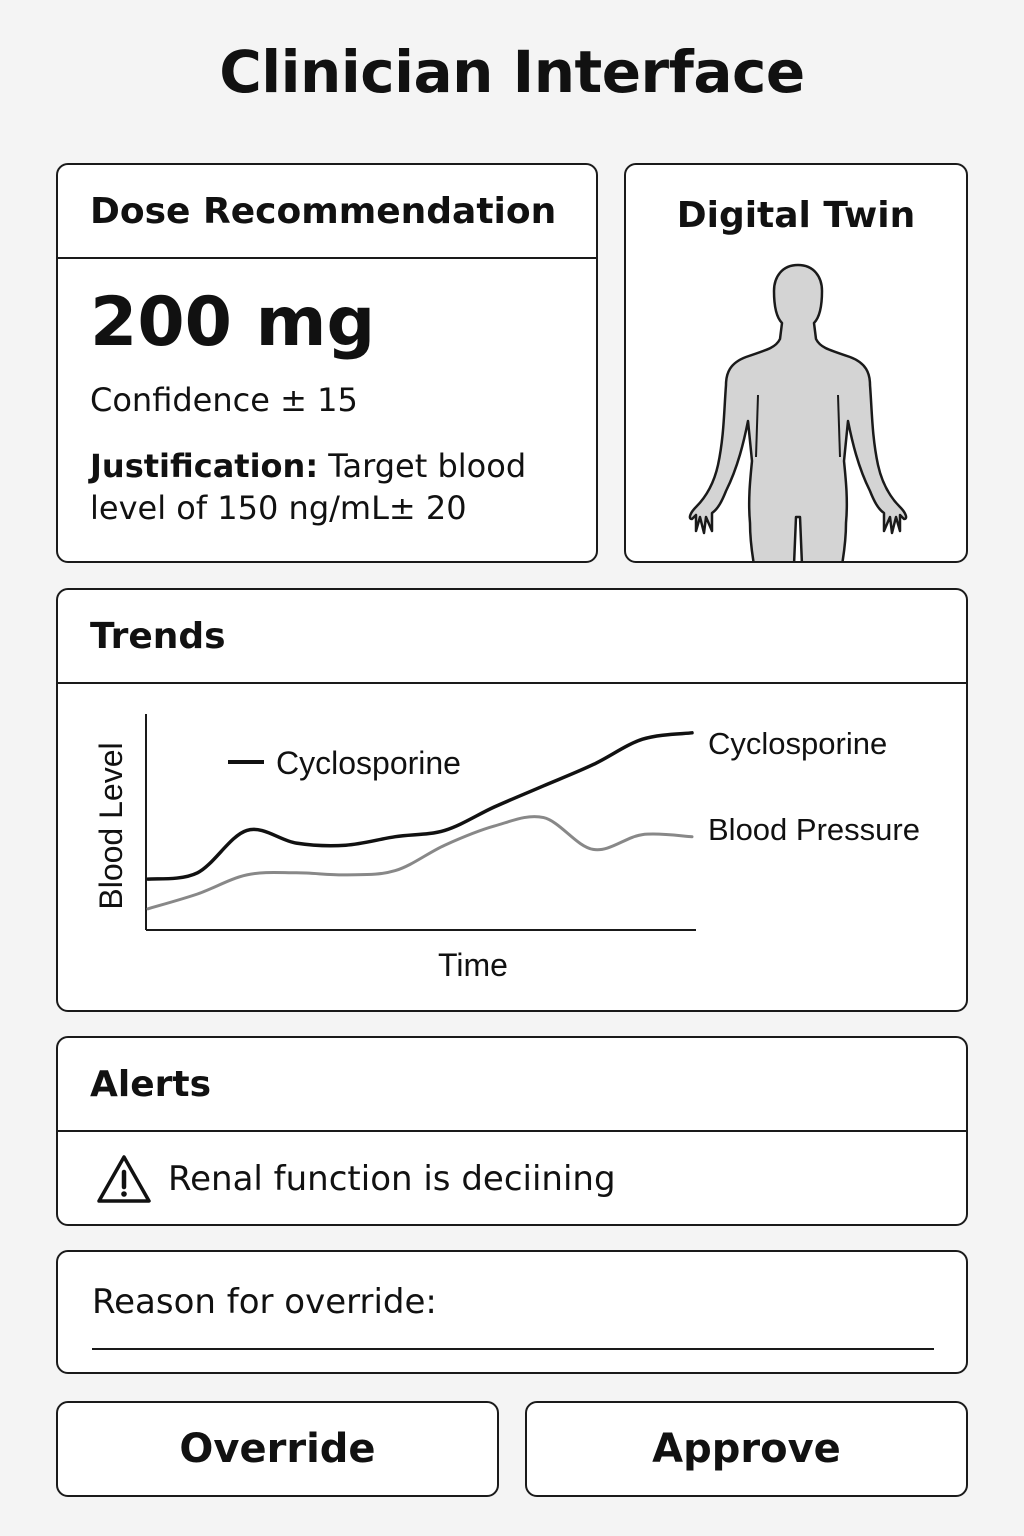 The width and height of the screenshot is (1024, 1536). I want to click on series-line-blood-pressure, so click(420, 863).